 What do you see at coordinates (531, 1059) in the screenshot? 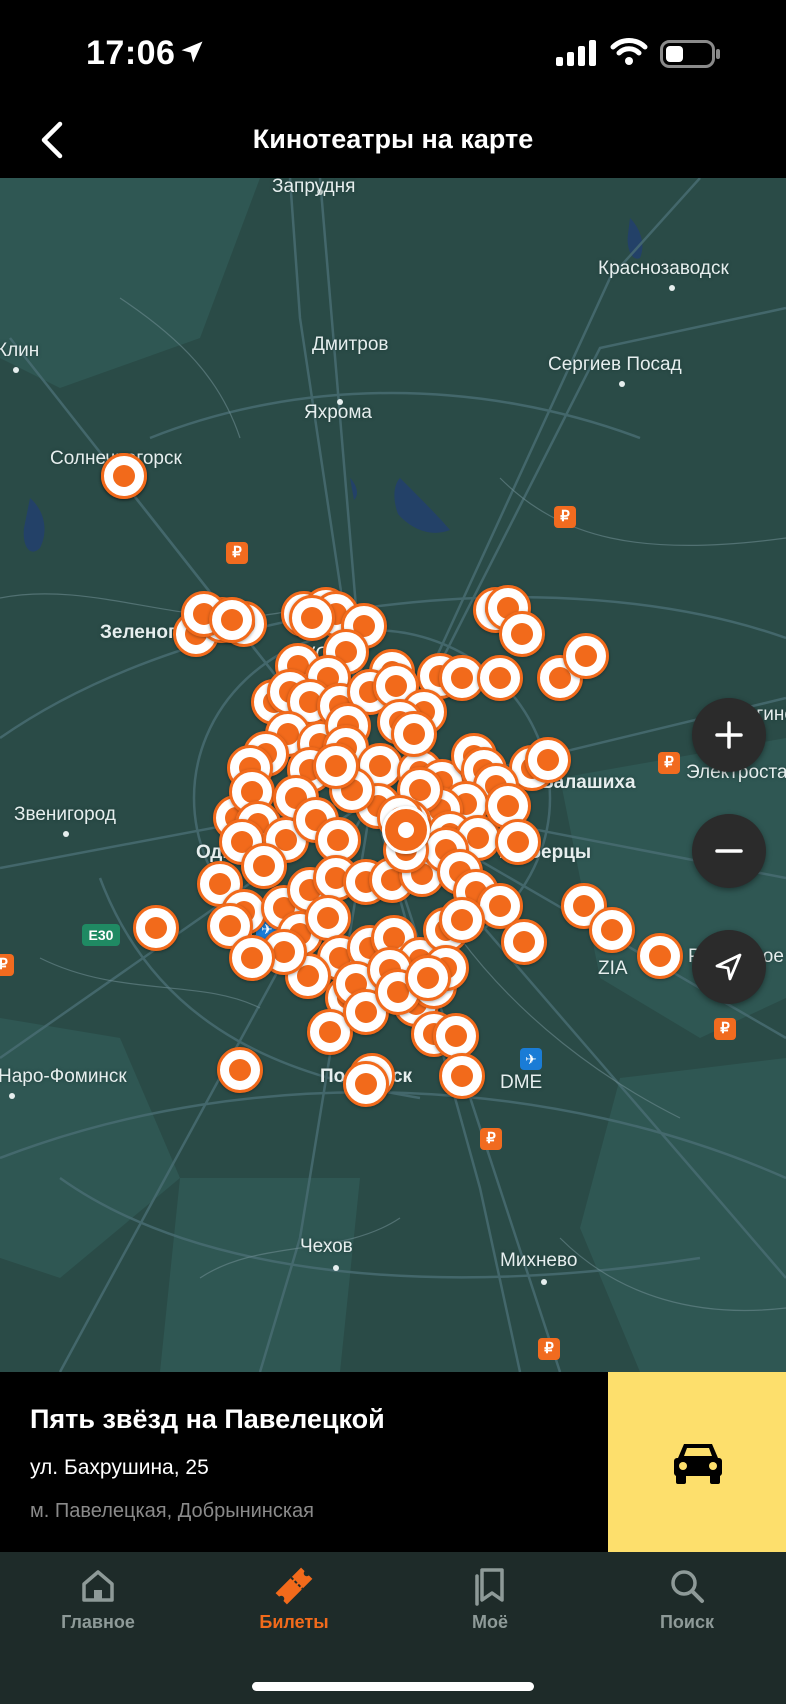
I see `airport-icon: ✈` at bounding box center [531, 1059].